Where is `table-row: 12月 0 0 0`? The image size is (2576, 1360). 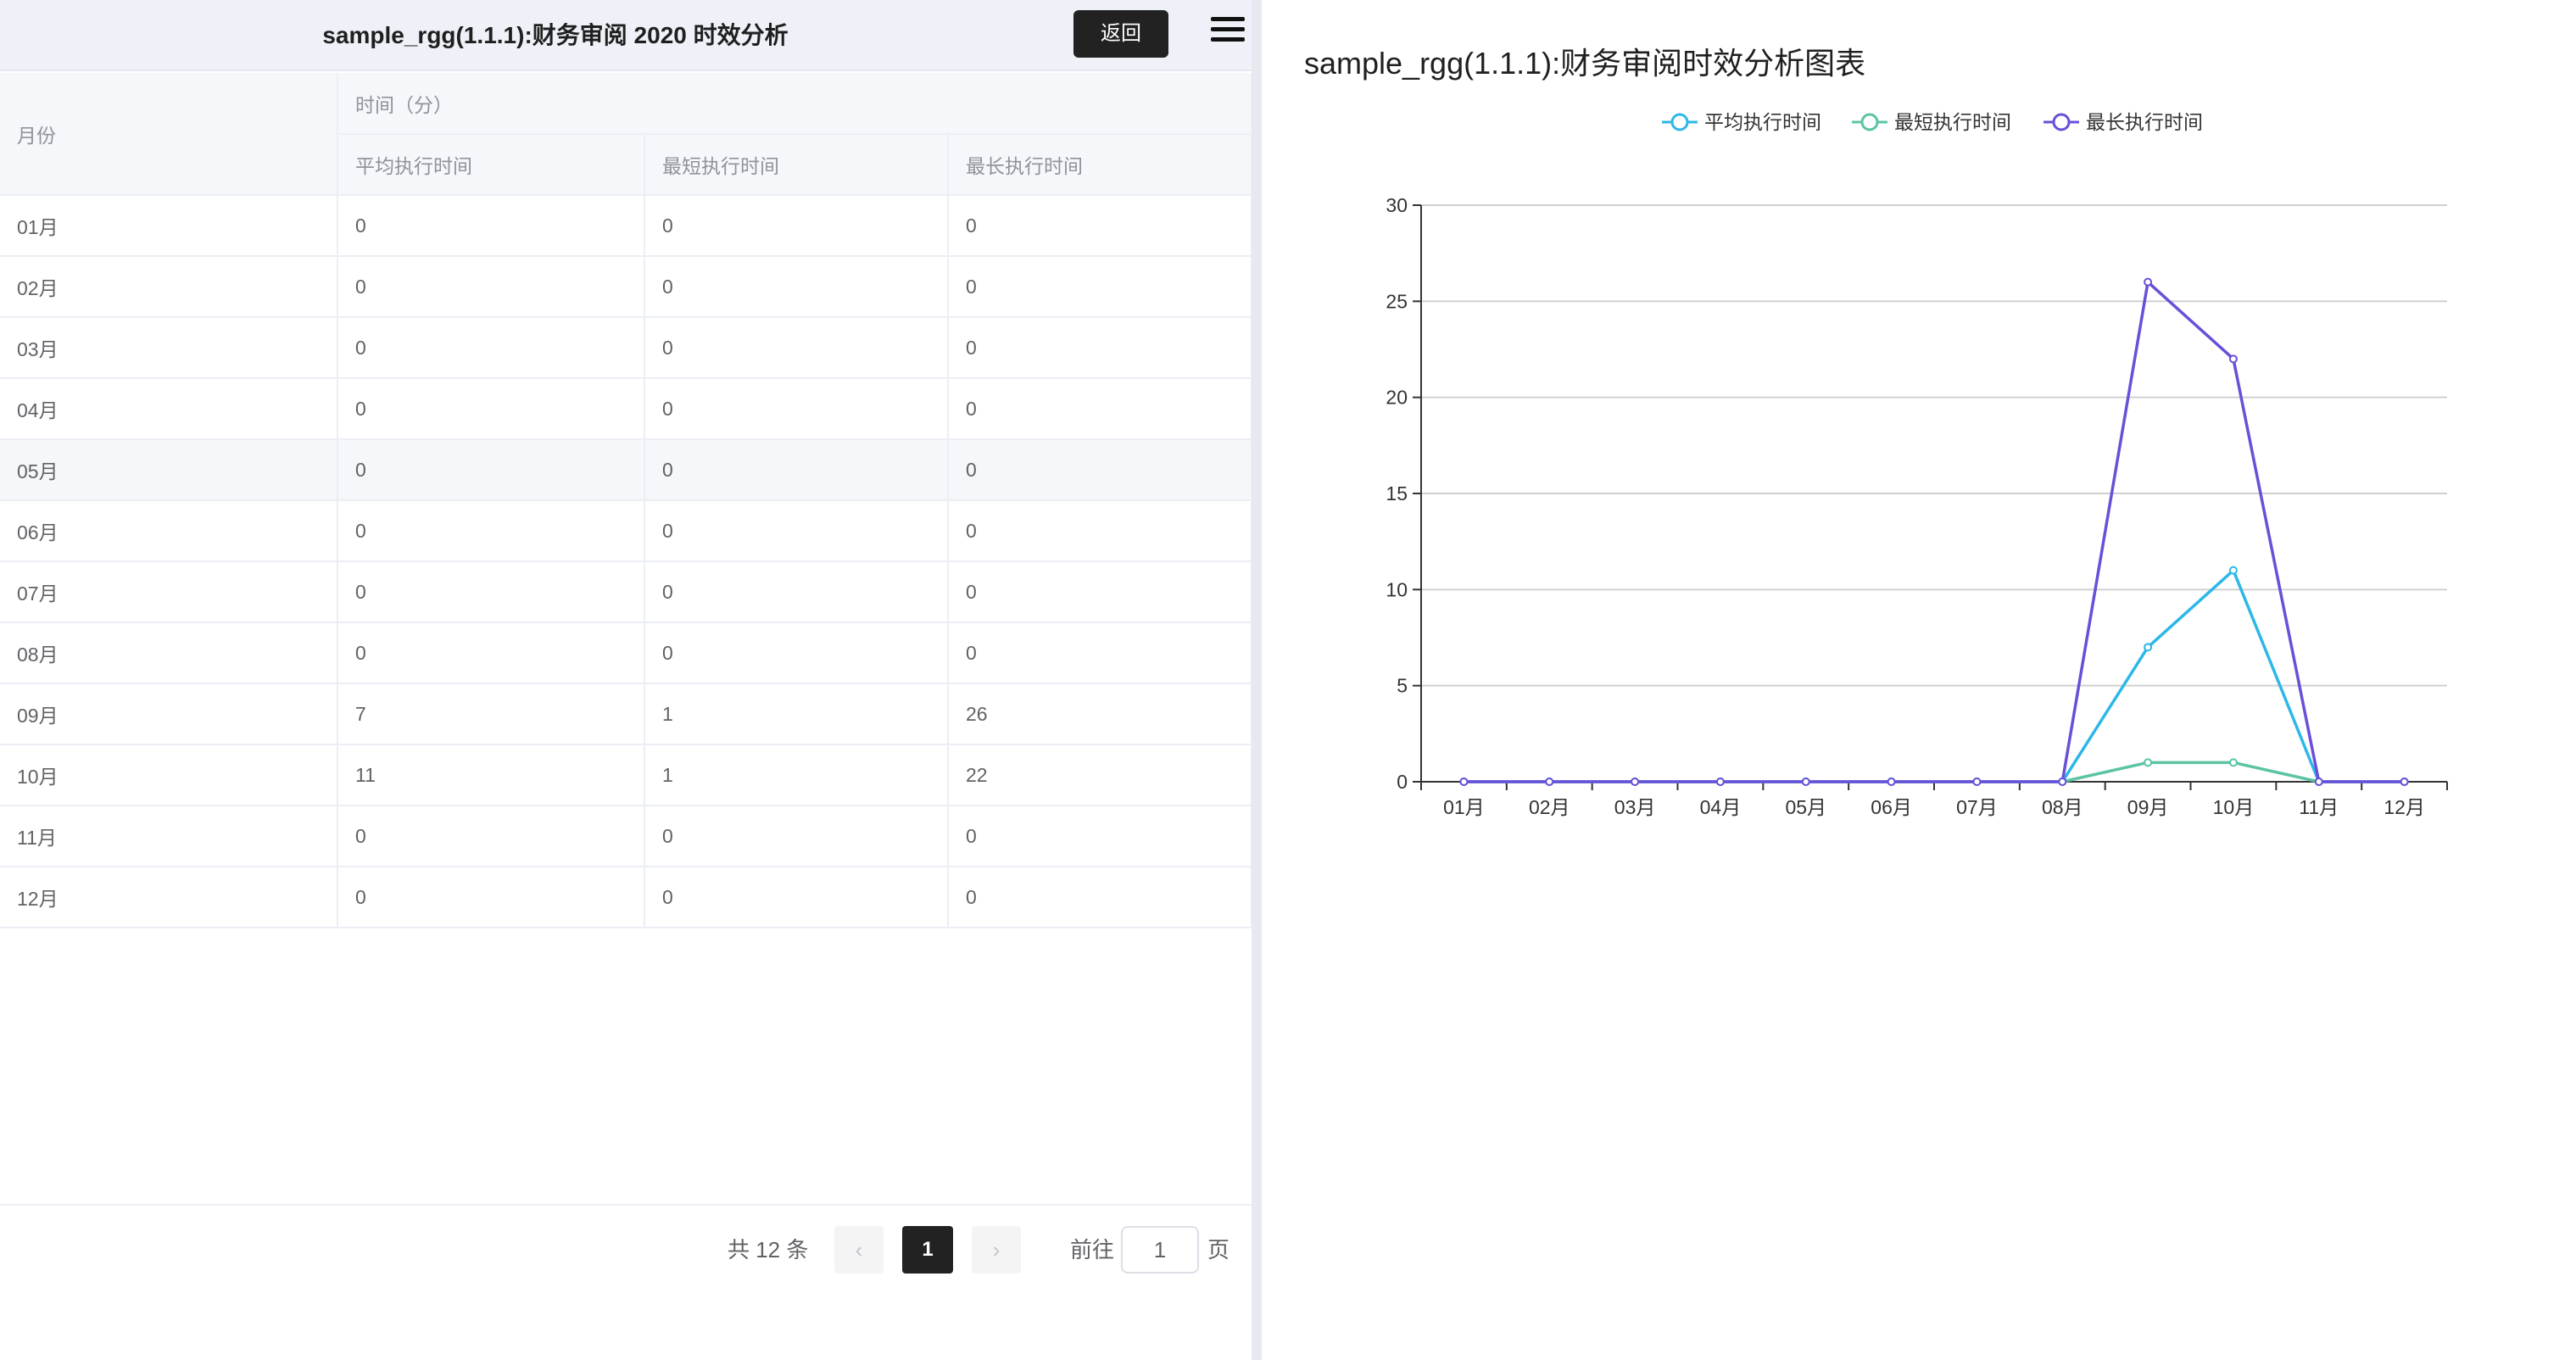
table-row: 12月 0 0 0 is located at coordinates (626, 898).